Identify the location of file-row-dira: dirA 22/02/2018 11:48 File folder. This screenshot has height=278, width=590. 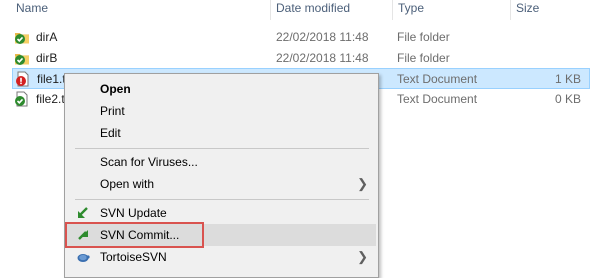
(301, 37).